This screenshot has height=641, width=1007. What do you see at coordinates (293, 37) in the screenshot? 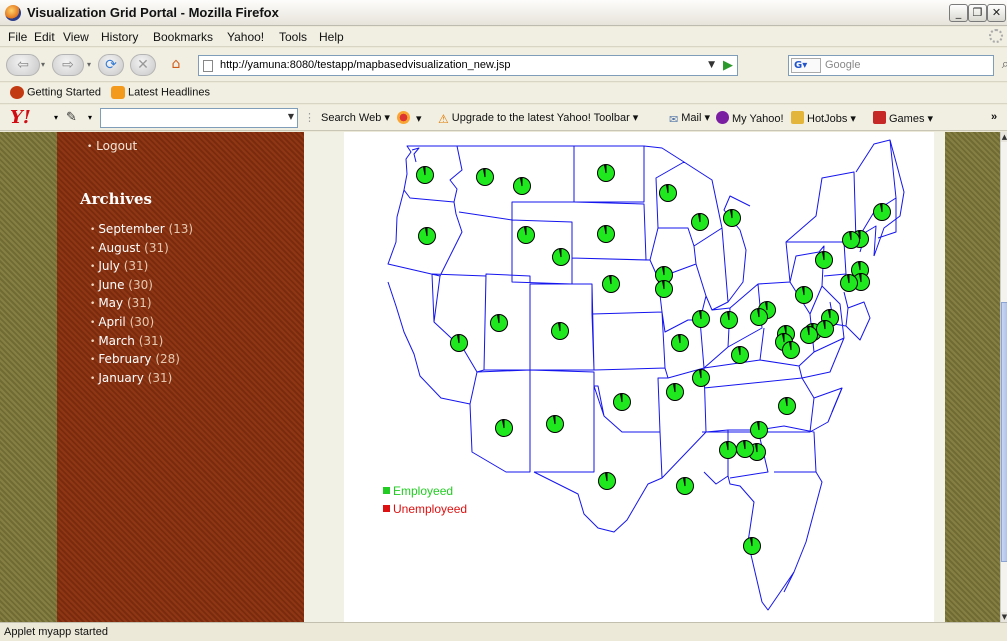
I see `menu-tools: Tools` at bounding box center [293, 37].